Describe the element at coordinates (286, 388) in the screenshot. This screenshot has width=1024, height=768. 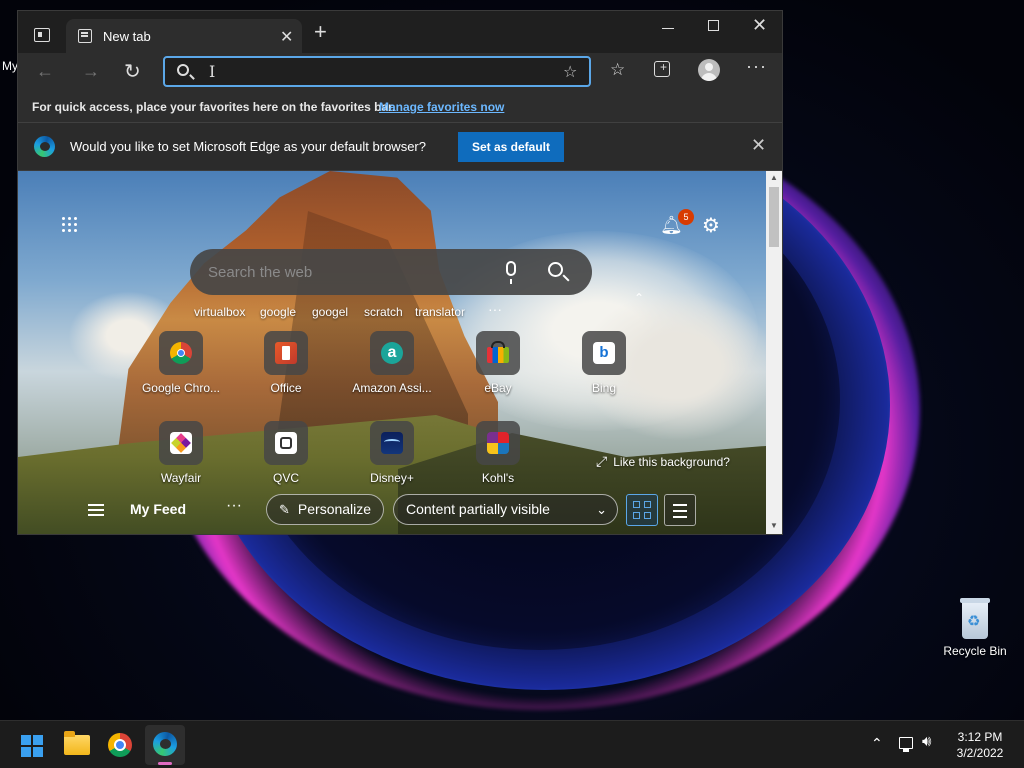
I see `quick-link-label: Office` at that location.